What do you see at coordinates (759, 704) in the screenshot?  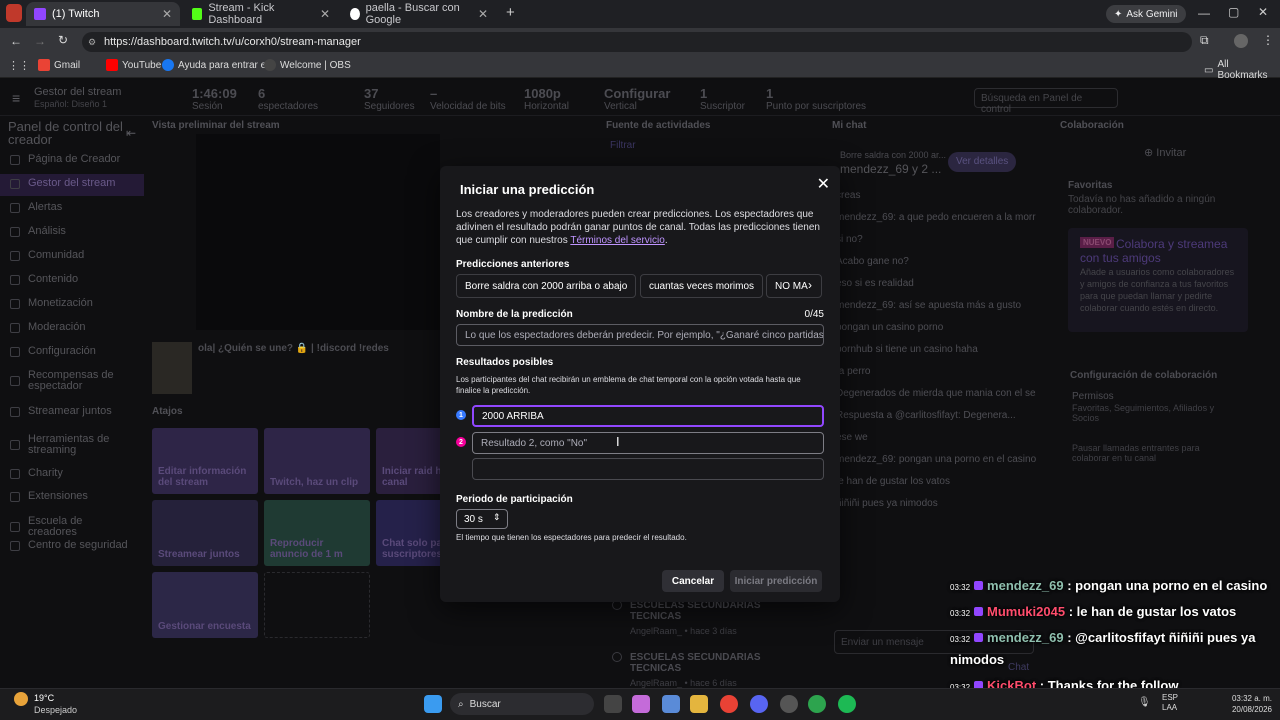 I see `discord-icon` at bounding box center [759, 704].